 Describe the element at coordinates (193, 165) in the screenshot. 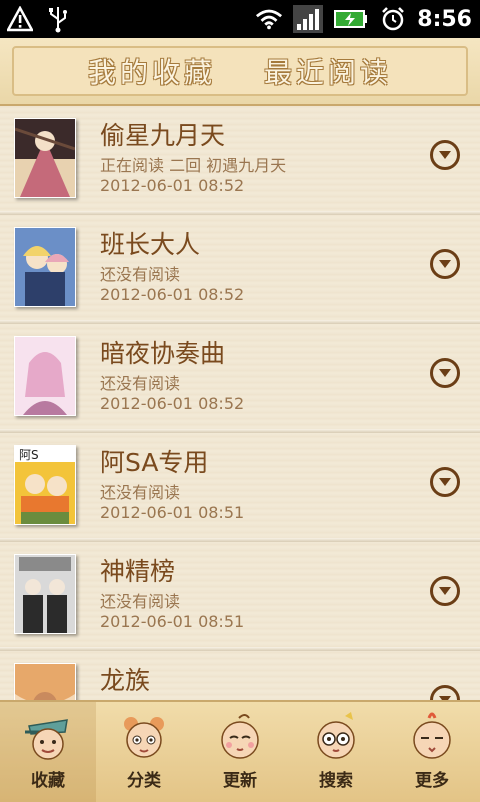

I see `comic-read-status: 正在阅读 二回 初遇九月天` at that location.